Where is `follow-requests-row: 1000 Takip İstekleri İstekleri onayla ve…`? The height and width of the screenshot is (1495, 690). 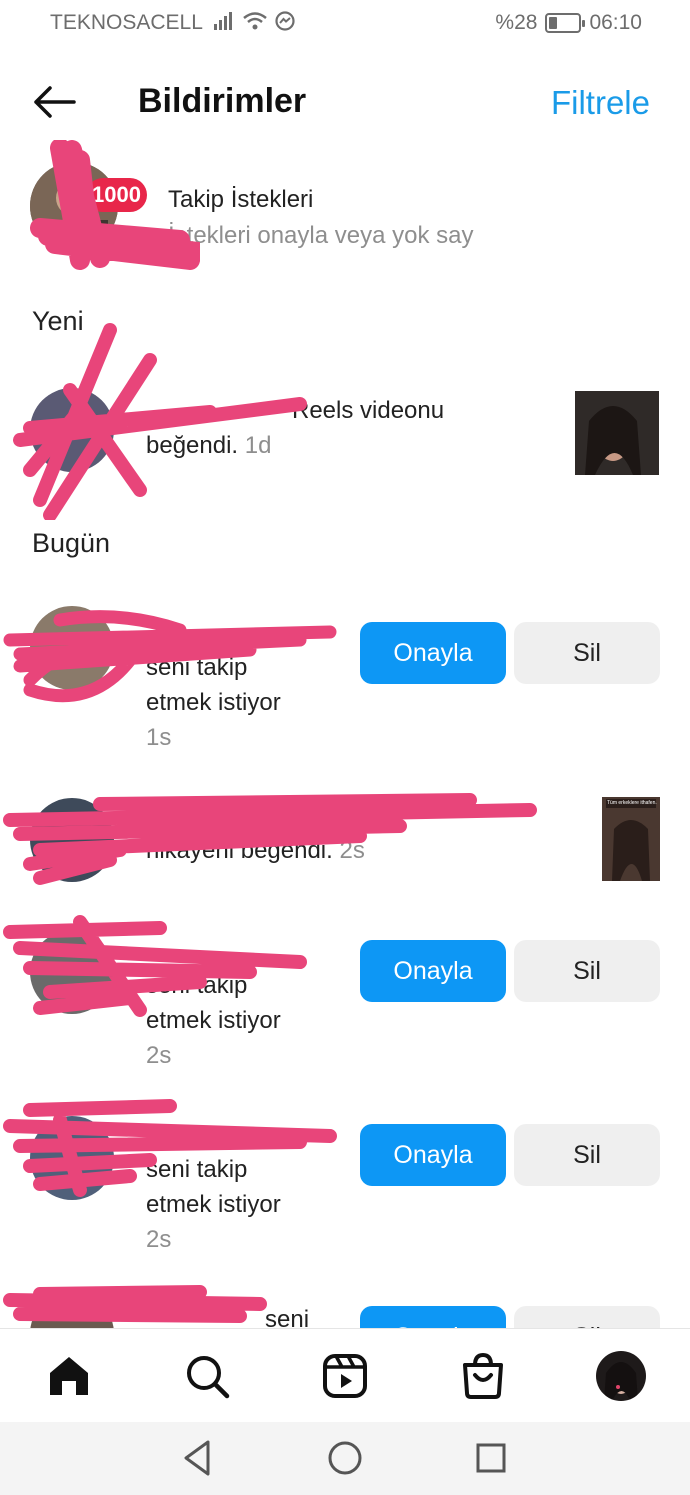
follow-requests-row: 1000 Takip İstekleri İstekleri onayla ve… is located at coordinates (345, 205).